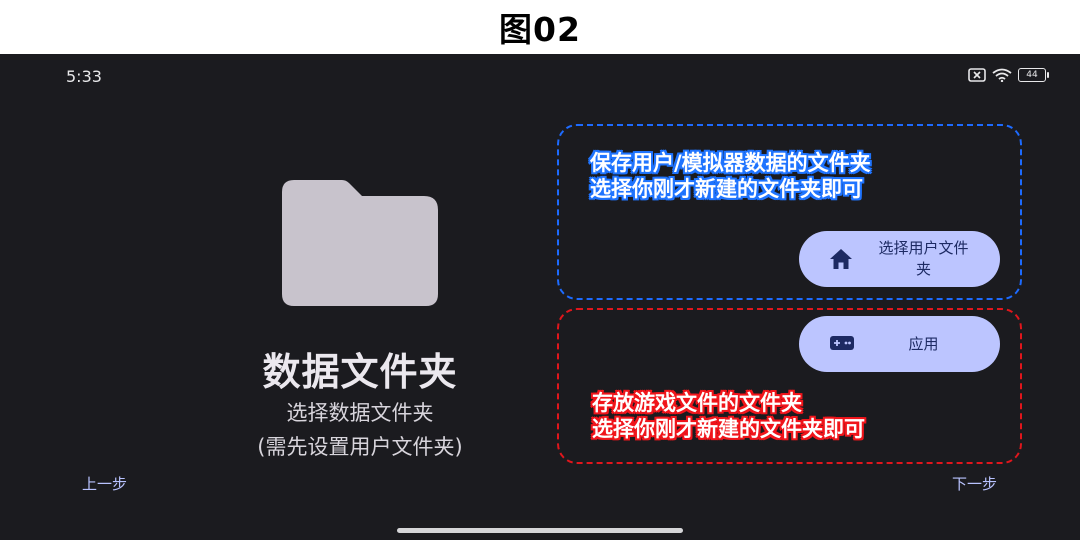 The image size is (1080, 540). I want to click on user-folder-annotation-text: 保存用户/模拟器数据的文件夹 选择你刚才新建的文件夹即可, so click(730, 176).